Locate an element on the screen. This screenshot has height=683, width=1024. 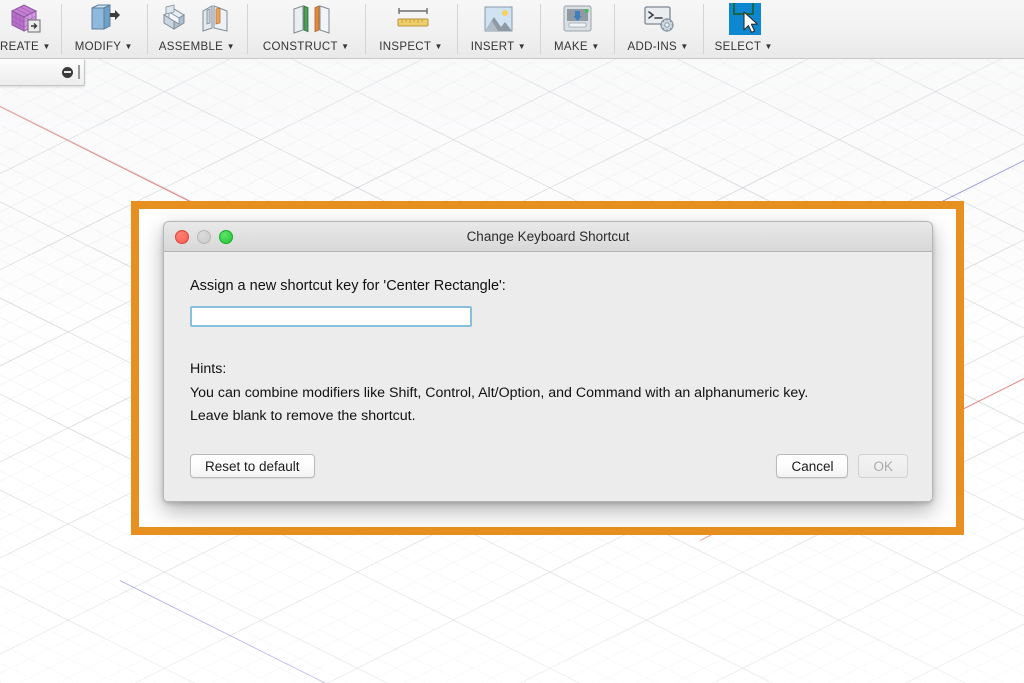
toolbar-group-addins: ADD-INS ▼ is located at coordinates (658, 29).